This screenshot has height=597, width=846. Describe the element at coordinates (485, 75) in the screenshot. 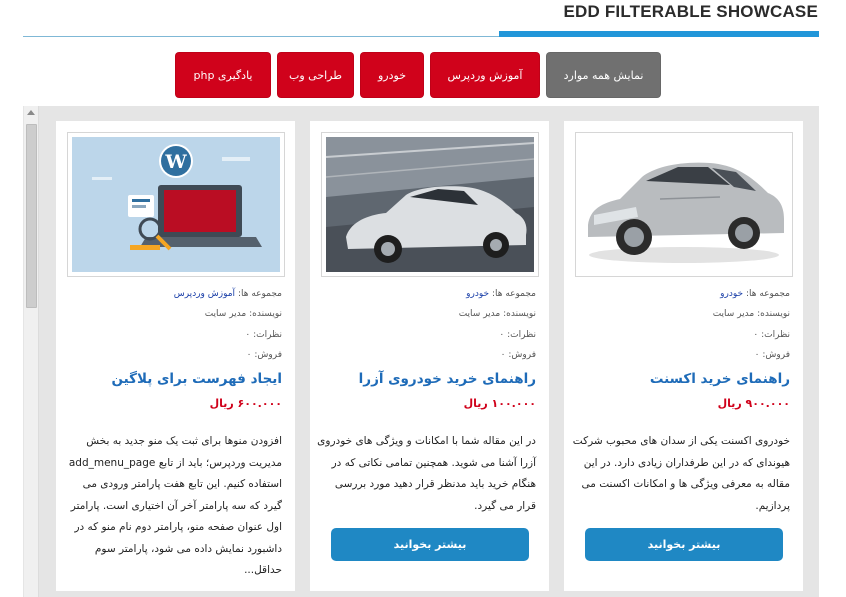

I see `filter-wordpress-button: آموزش وردپرس` at that location.